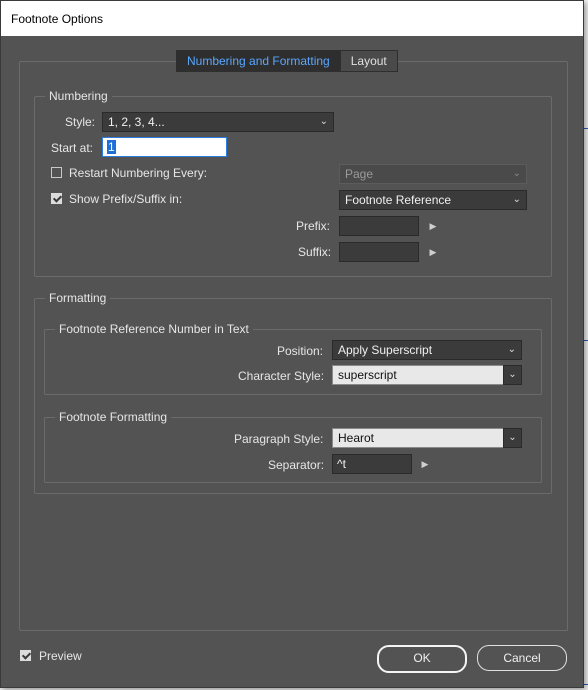 The height and width of the screenshot is (690, 588). What do you see at coordinates (126, 199) in the screenshot?
I see `show-prefix-suffix-label: Show Prefix/Suffix in:` at bounding box center [126, 199].